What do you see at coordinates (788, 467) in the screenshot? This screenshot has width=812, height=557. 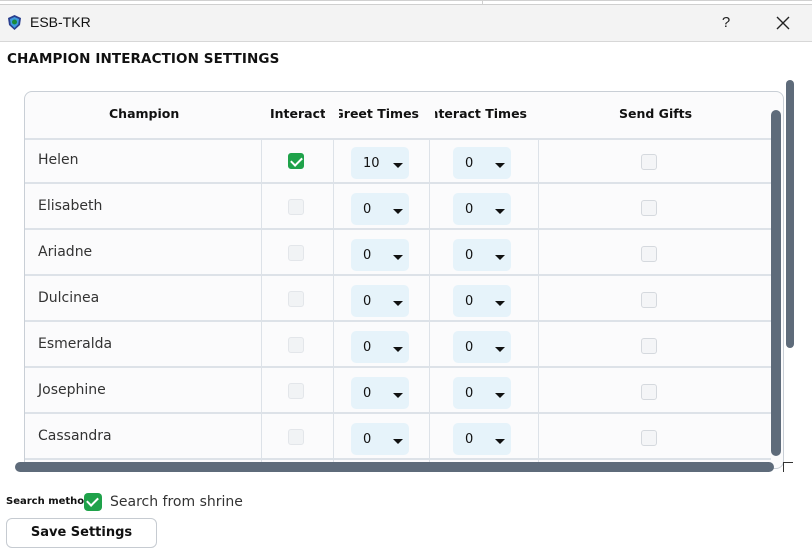 I see `resize-corner` at bounding box center [788, 467].